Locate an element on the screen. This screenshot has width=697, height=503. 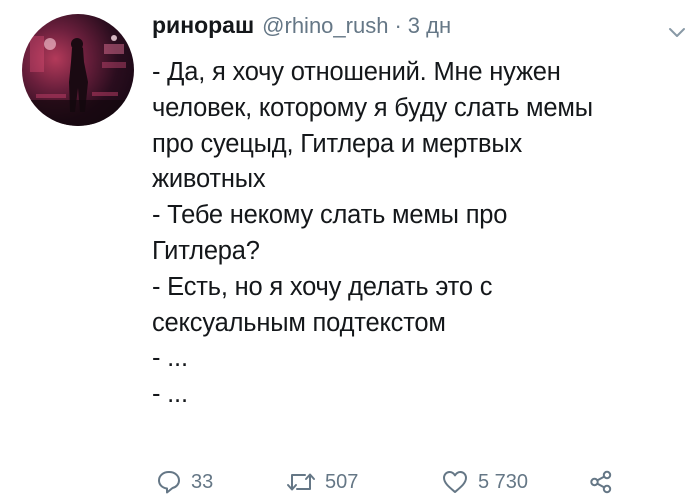
tweet-actions: 33 507 5 730 is located at coordinates (417, 482).